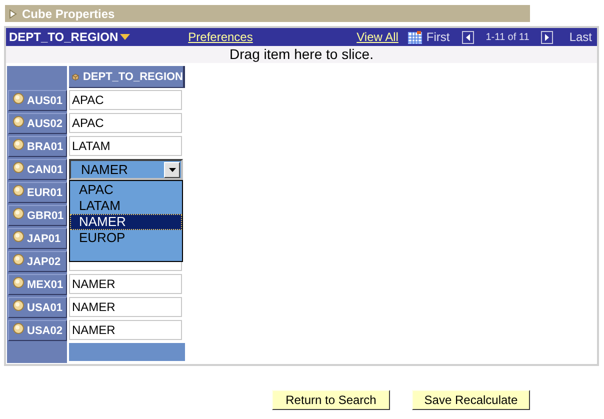  I want to click on row-header: EUR01, so click(37, 192).